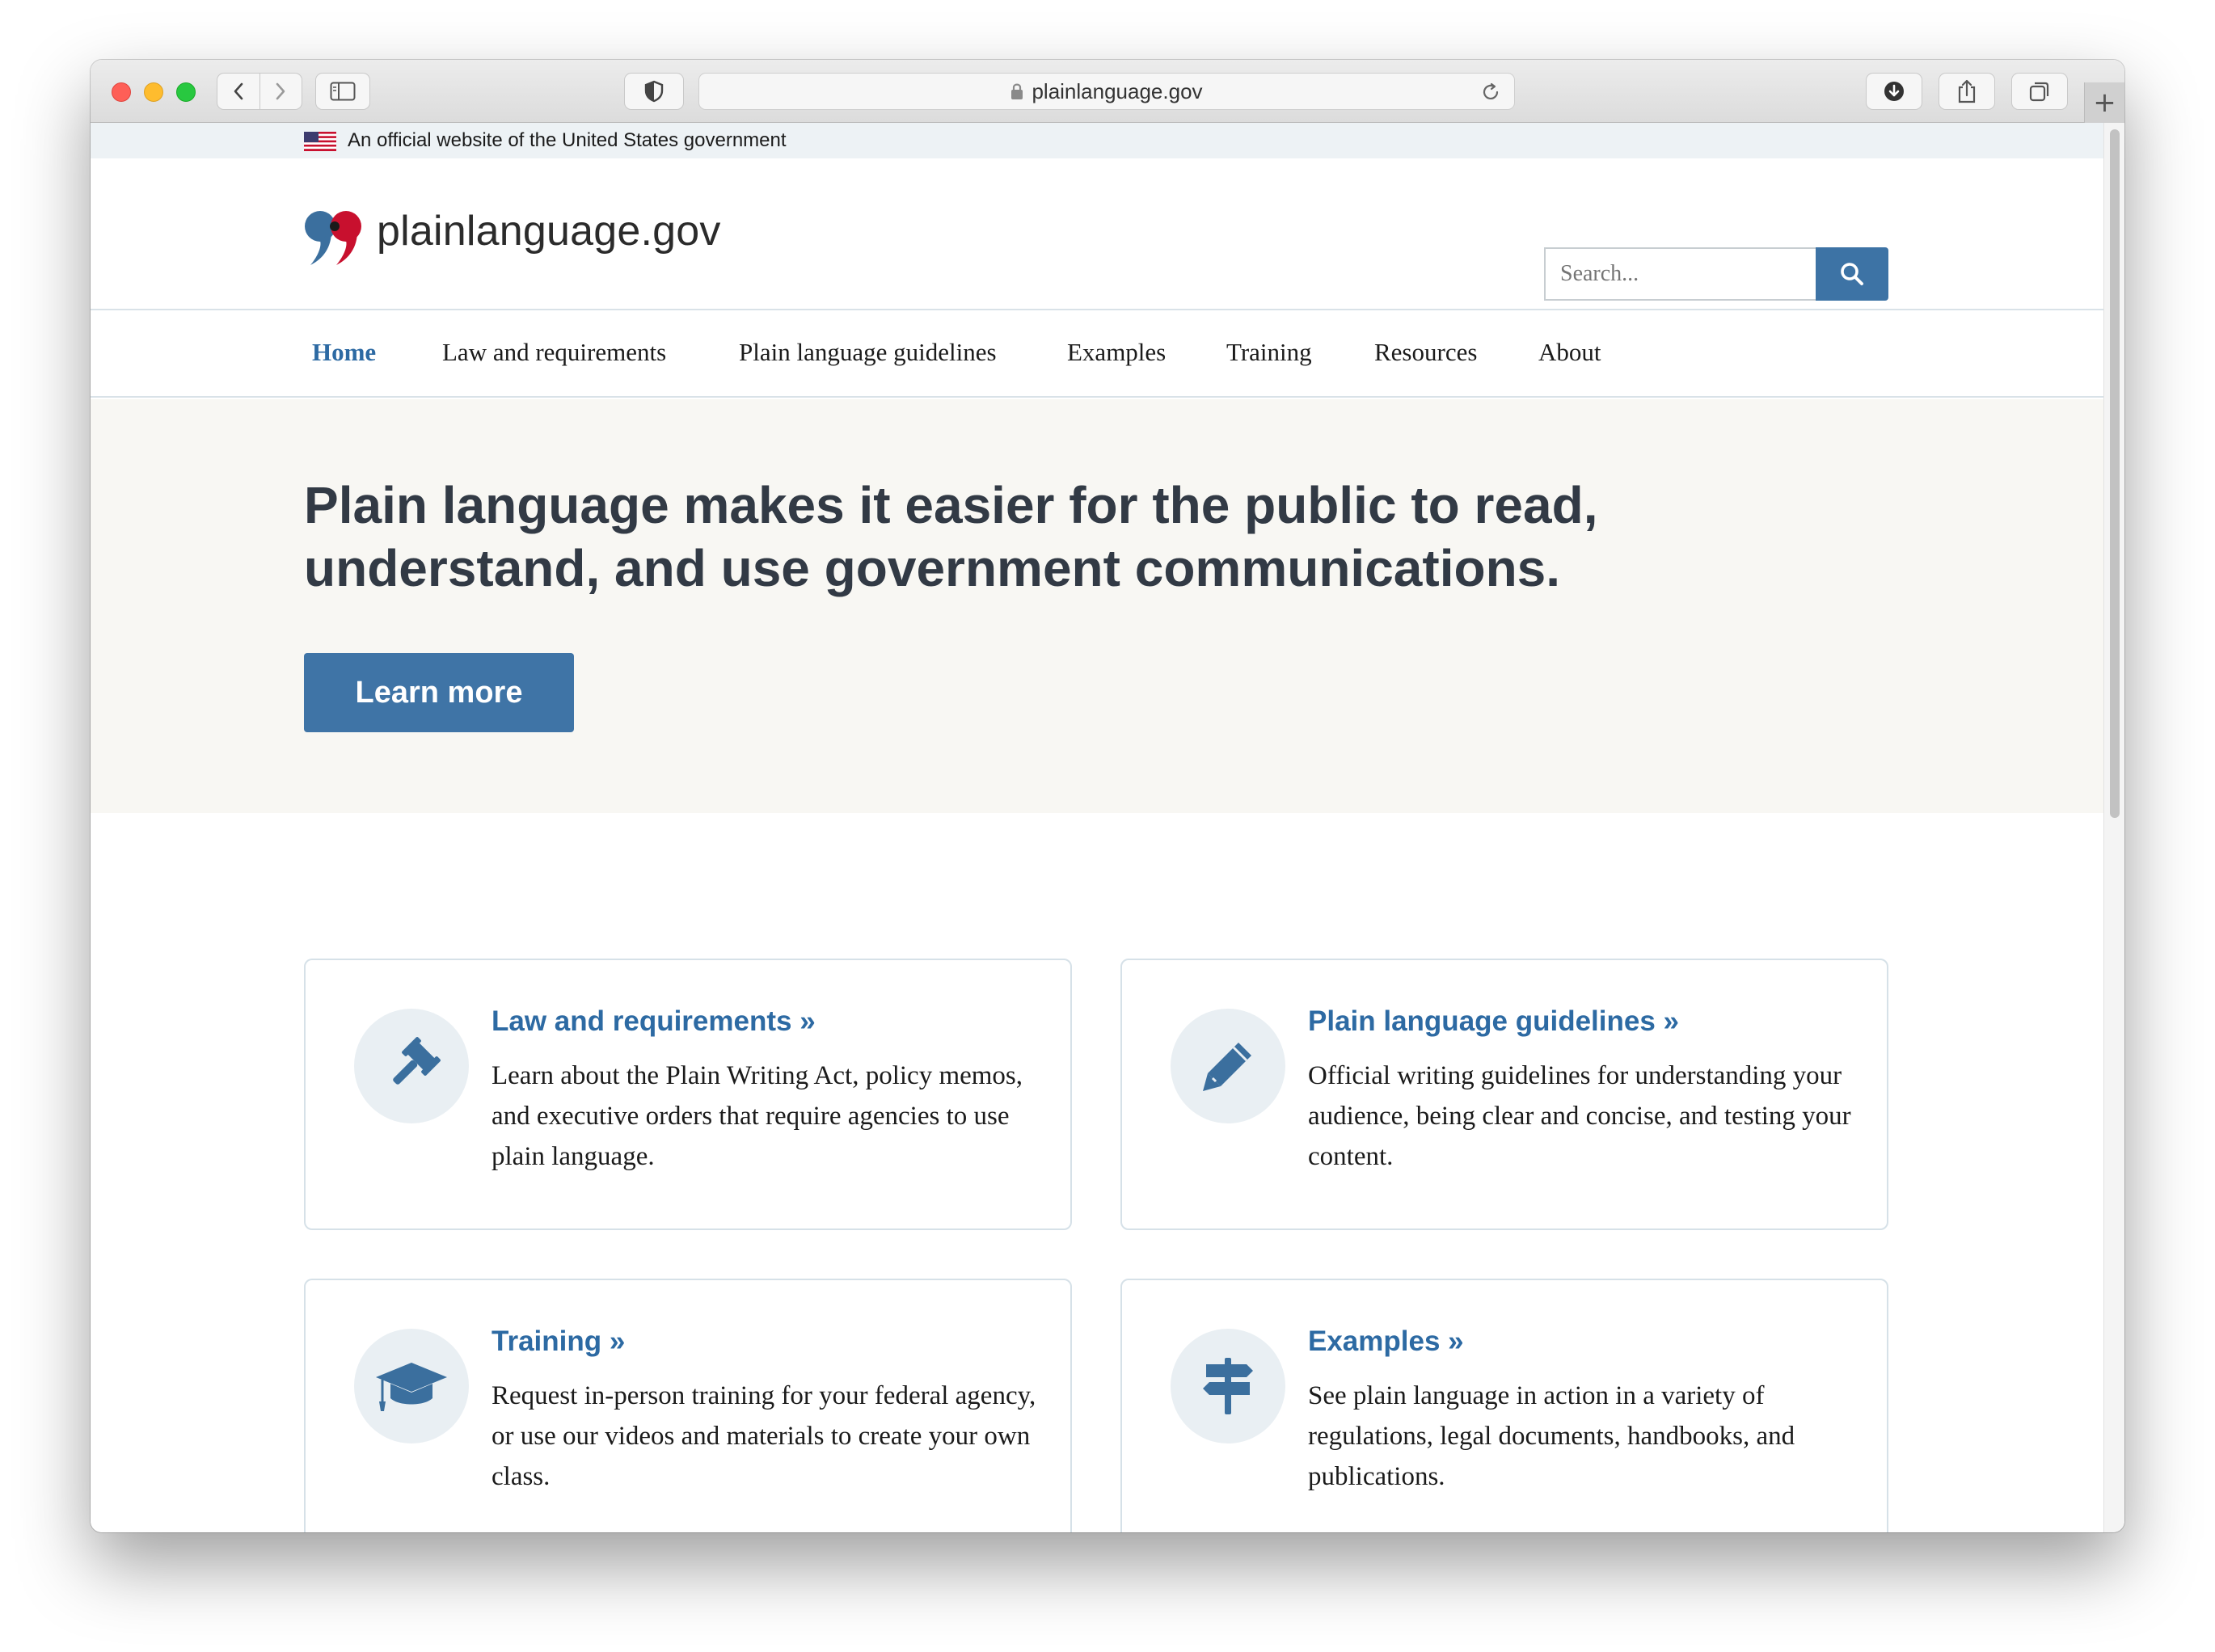  What do you see at coordinates (2115, 474) in the screenshot?
I see `scrollbar-thumb` at bounding box center [2115, 474].